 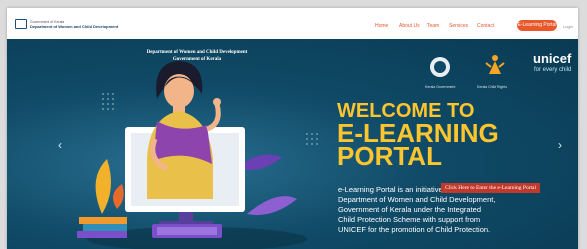 I want to click on department-line-2: Government of Kerala, so click(x=197, y=59).